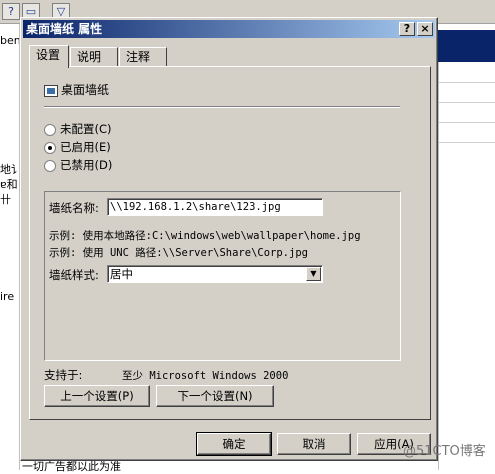  What do you see at coordinates (425, 29) in the screenshot?
I see `close-button: ×` at bounding box center [425, 29].